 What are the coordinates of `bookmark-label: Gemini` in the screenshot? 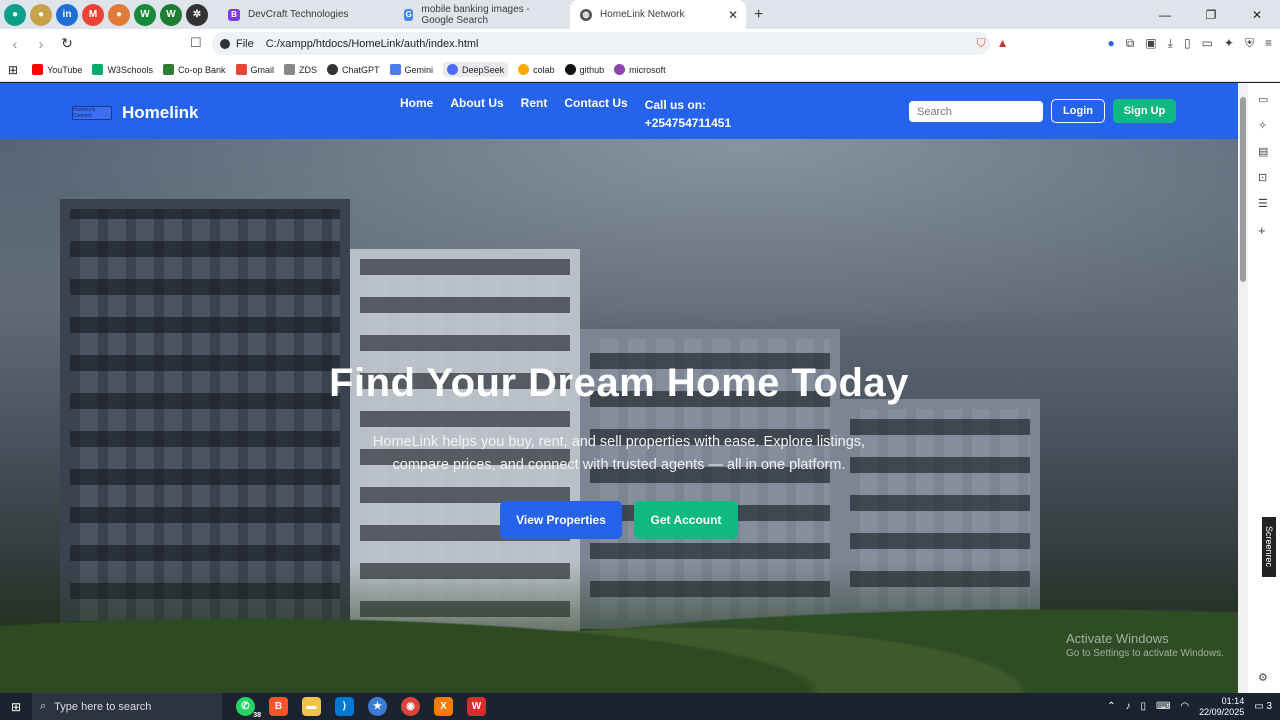 It's located at (419, 69).